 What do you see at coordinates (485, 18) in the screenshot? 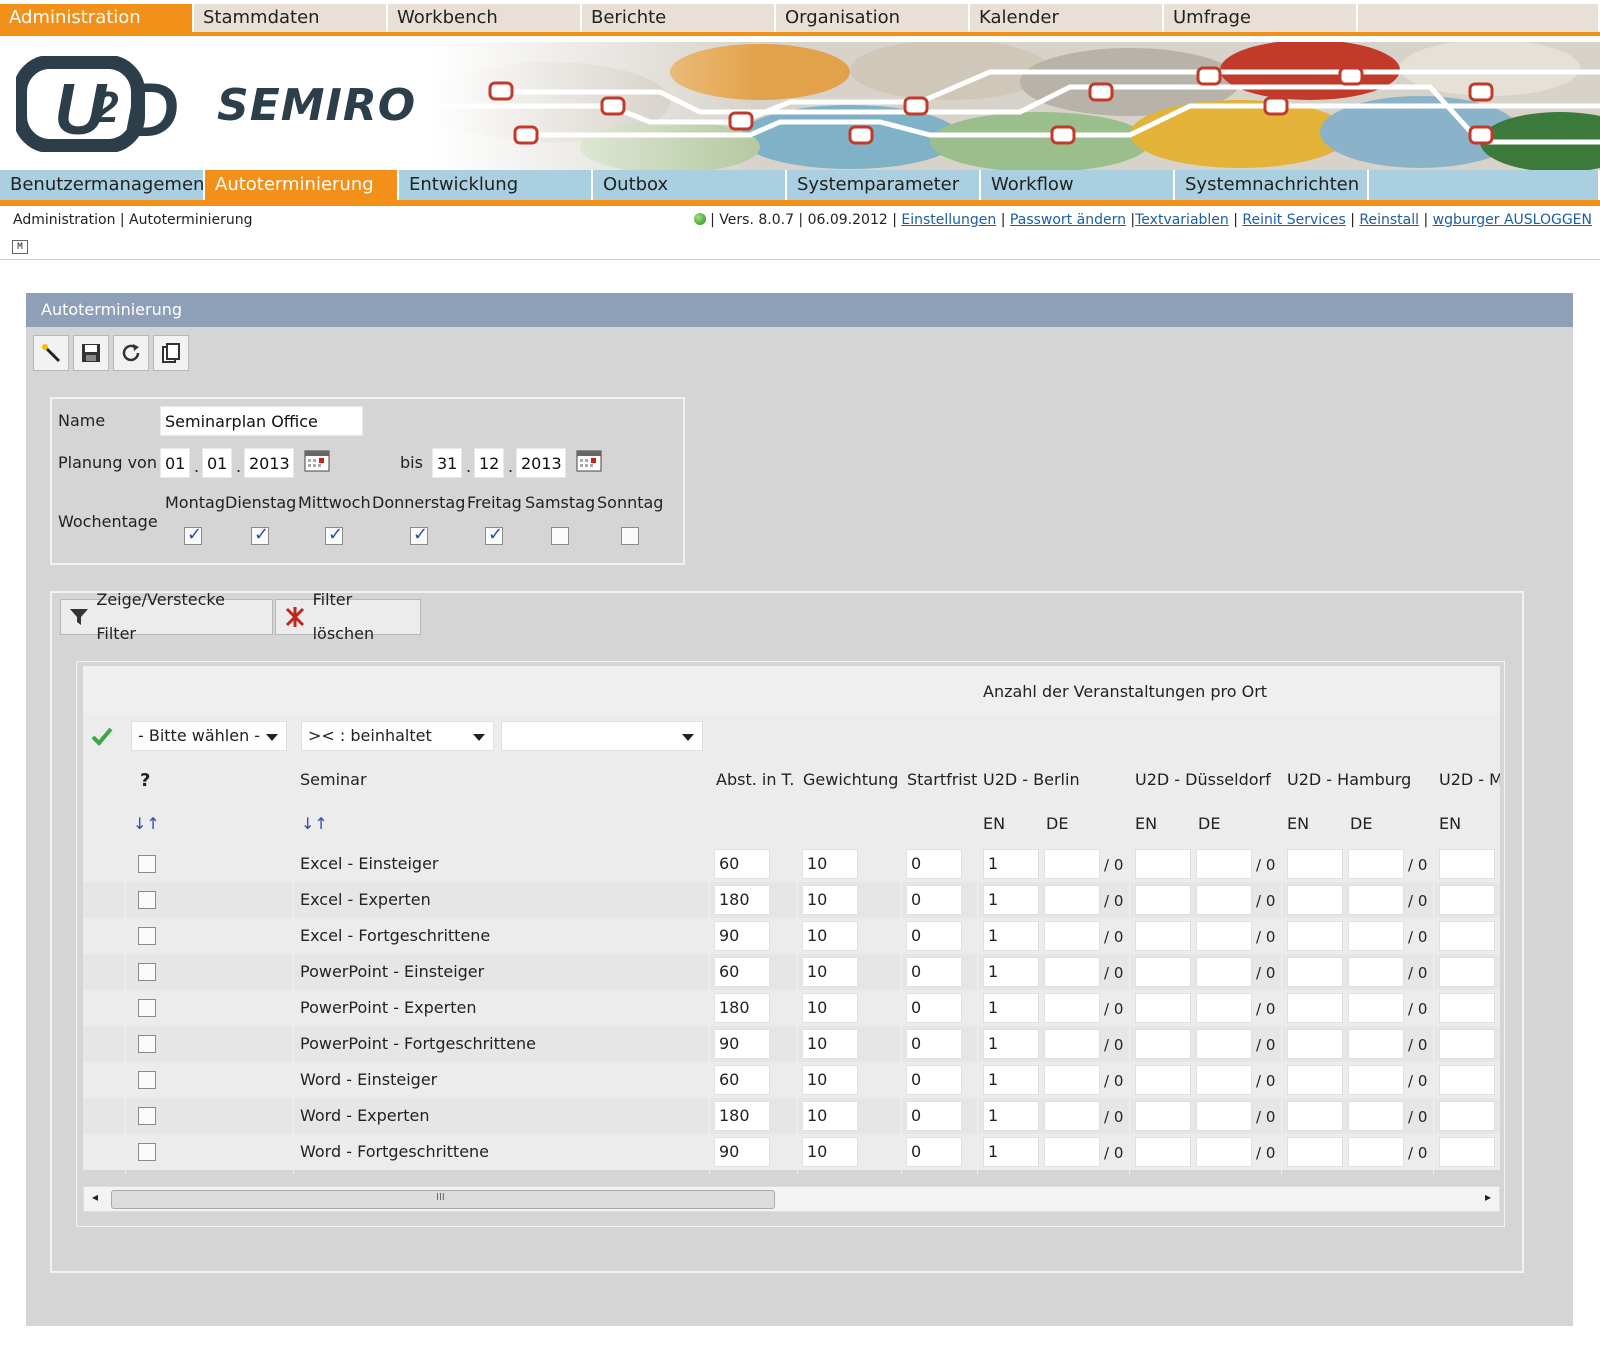
I see `tab-workbench: Workbench` at bounding box center [485, 18].